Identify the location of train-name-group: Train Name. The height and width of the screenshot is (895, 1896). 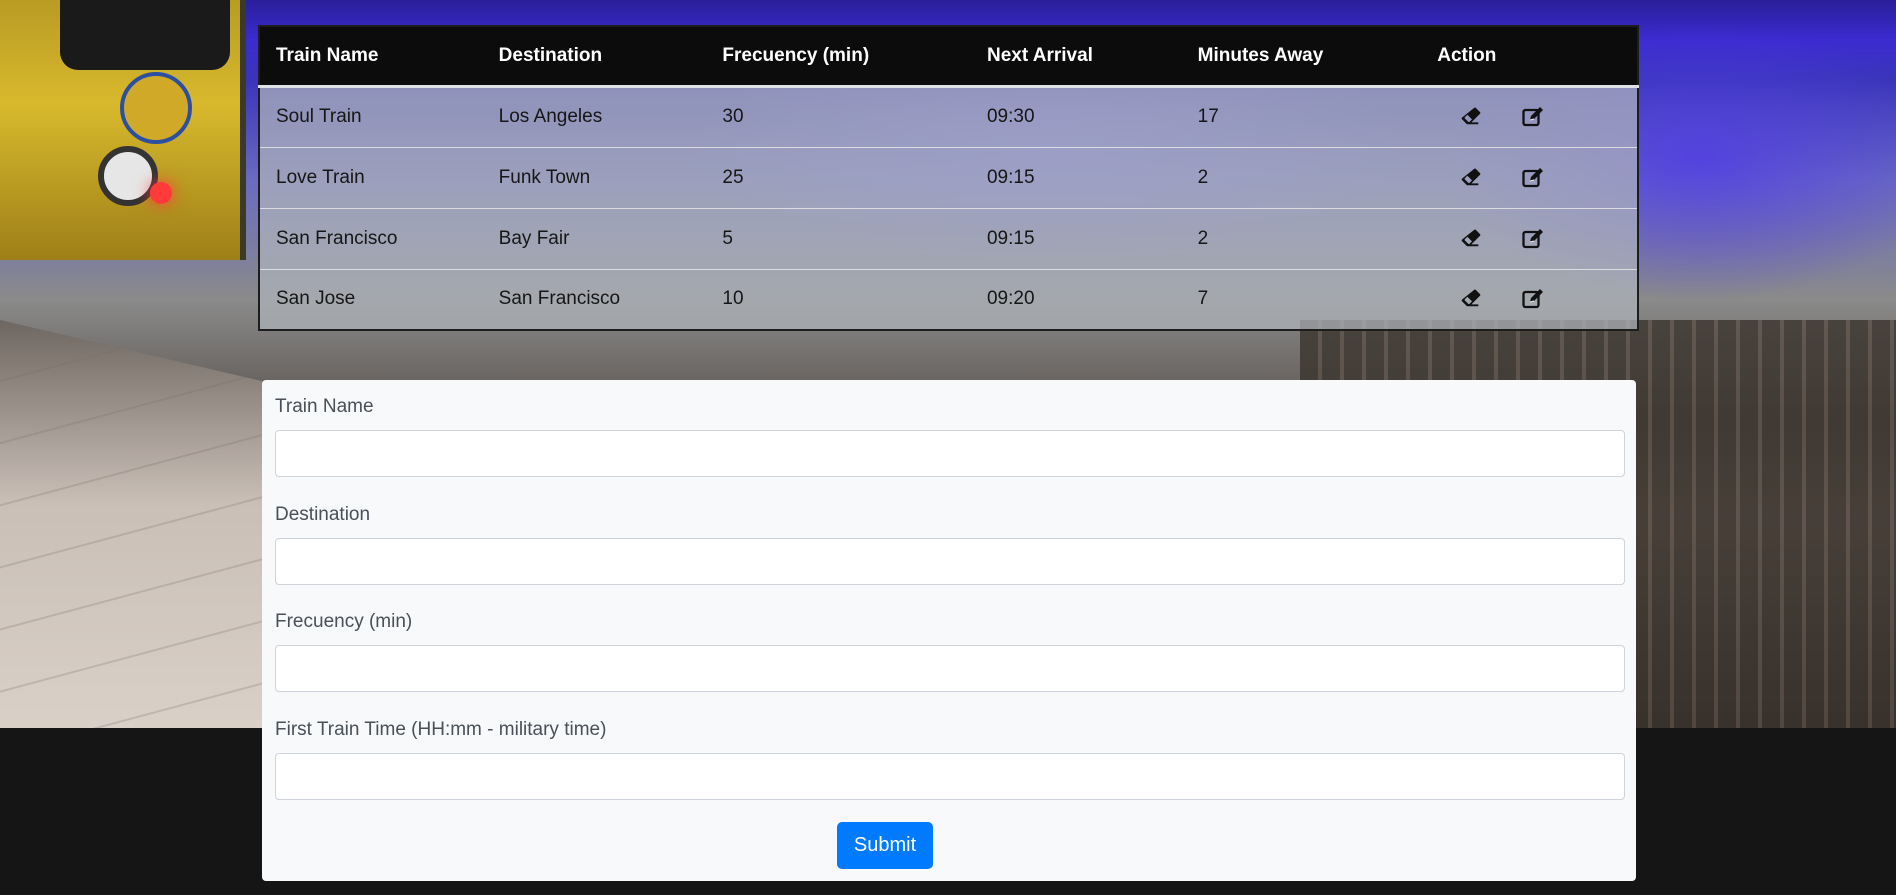
(950, 436).